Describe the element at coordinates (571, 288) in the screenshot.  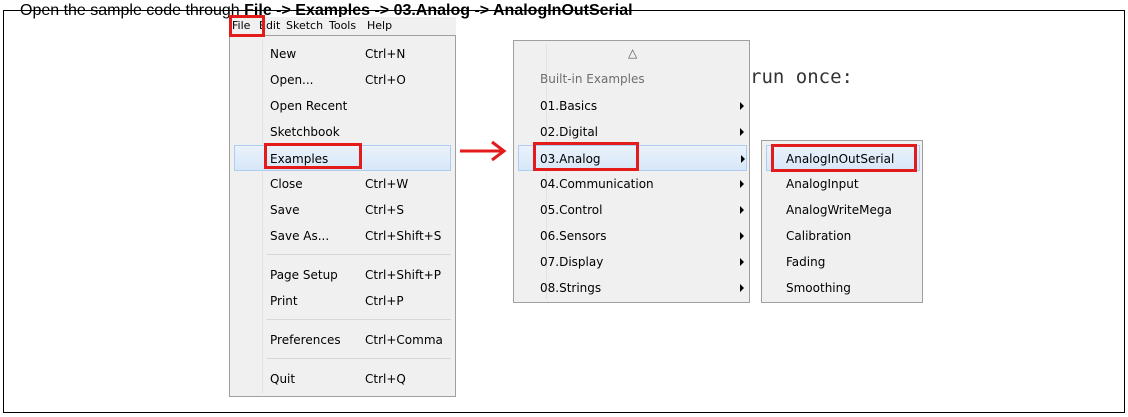
I see `menu-item-label: 08.Strings` at that location.